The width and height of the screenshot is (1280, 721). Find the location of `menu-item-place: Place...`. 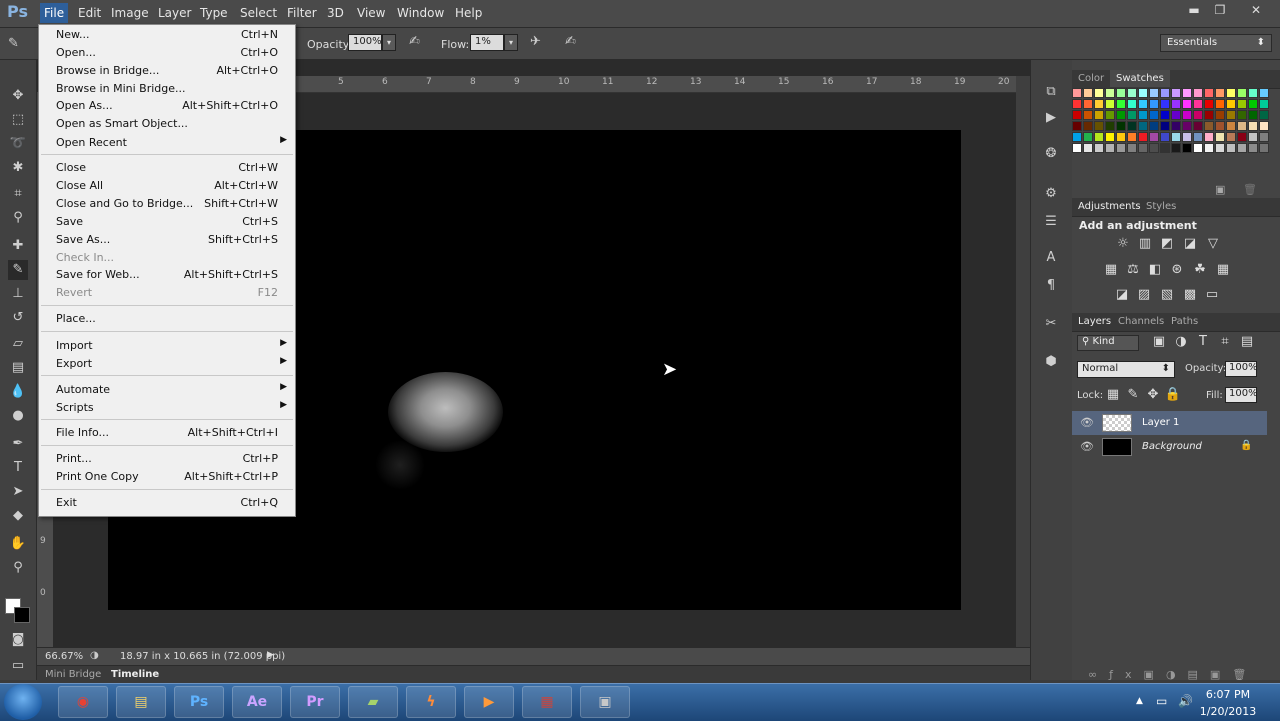

menu-item-place: Place... is located at coordinates (167, 319).